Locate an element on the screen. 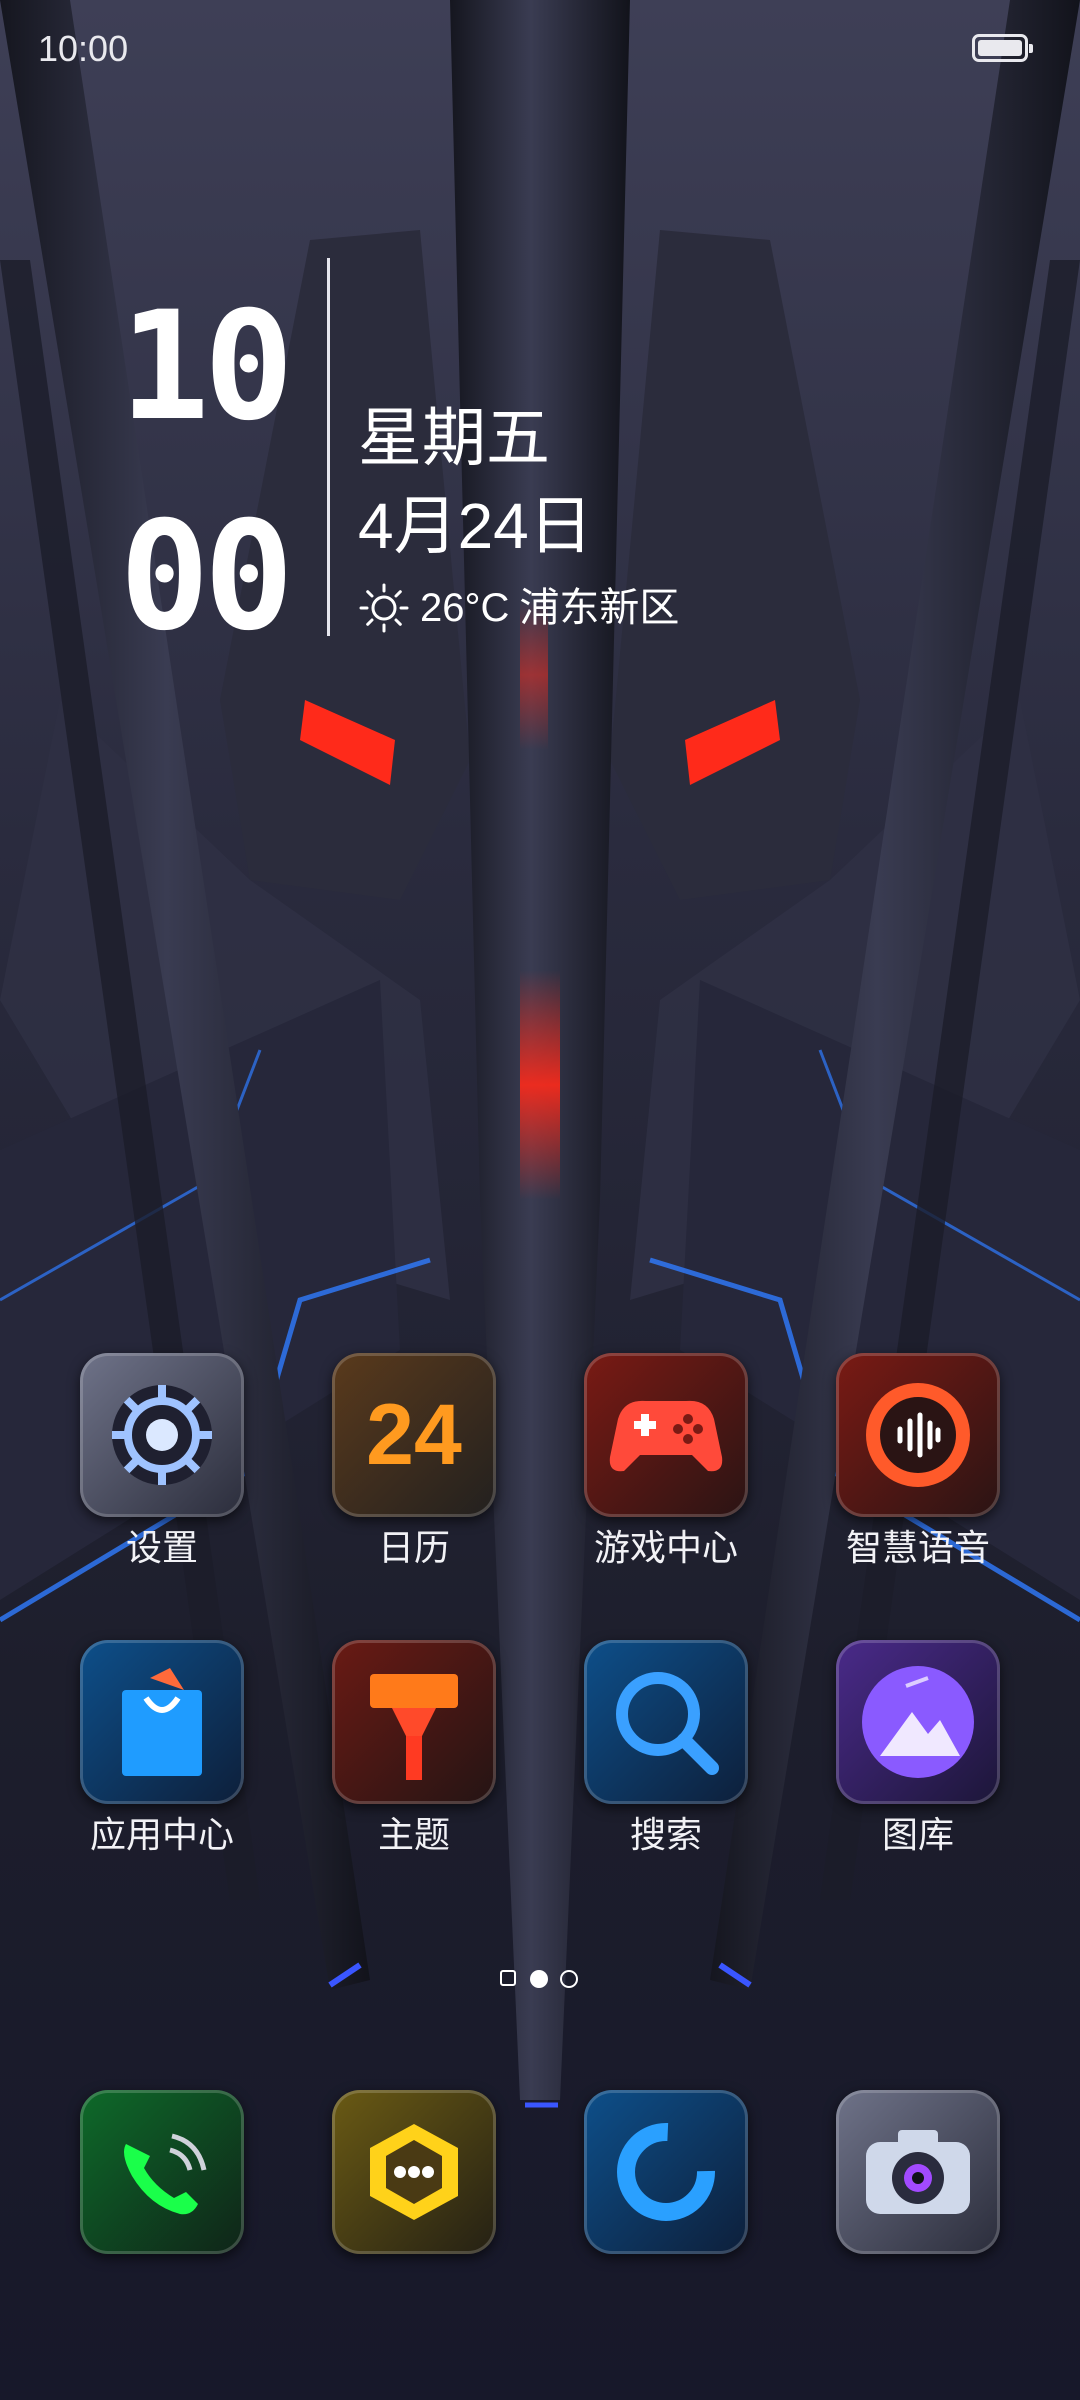 The width and height of the screenshot is (1080, 2400). dock-messages is located at coordinates (414, 2172).